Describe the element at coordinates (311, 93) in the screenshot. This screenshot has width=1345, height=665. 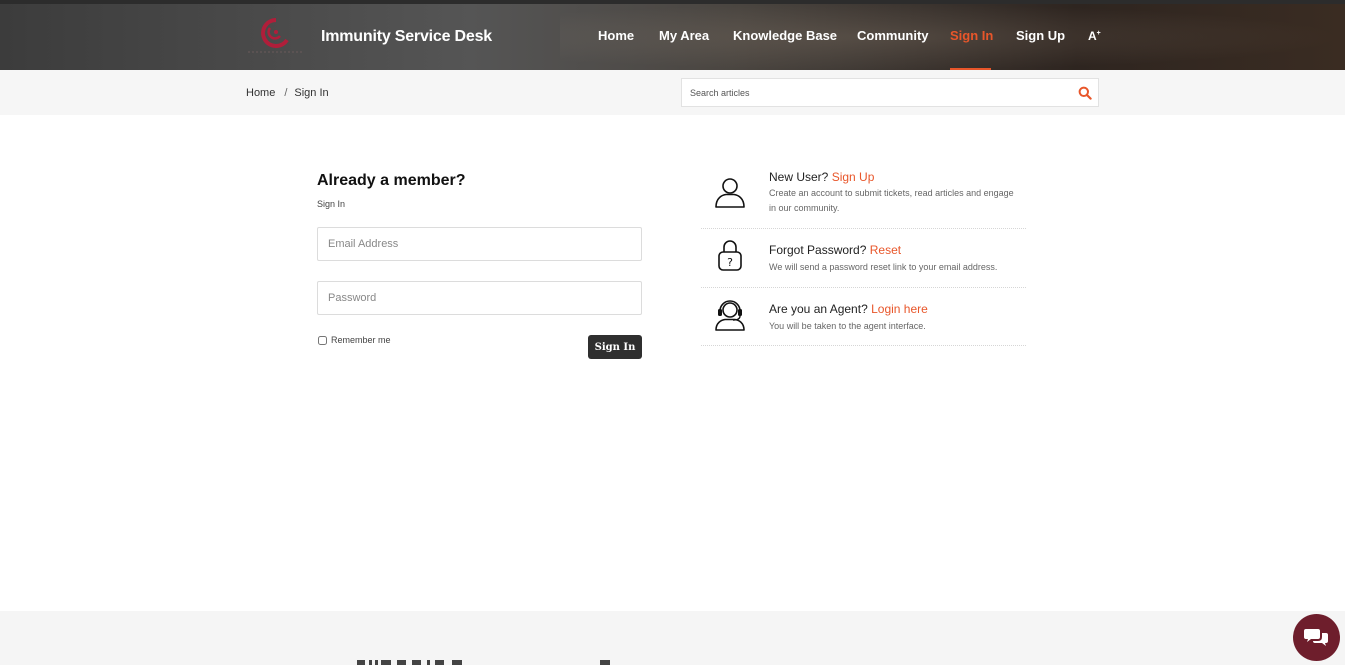
I see `breadcrumb-current: Sign In` at that location.